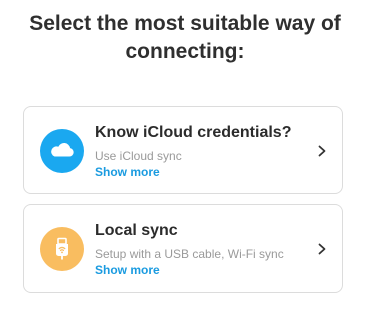 This screenshot has height=311, width=370. I want to click on option-title: Local sync, so click(136, 230).